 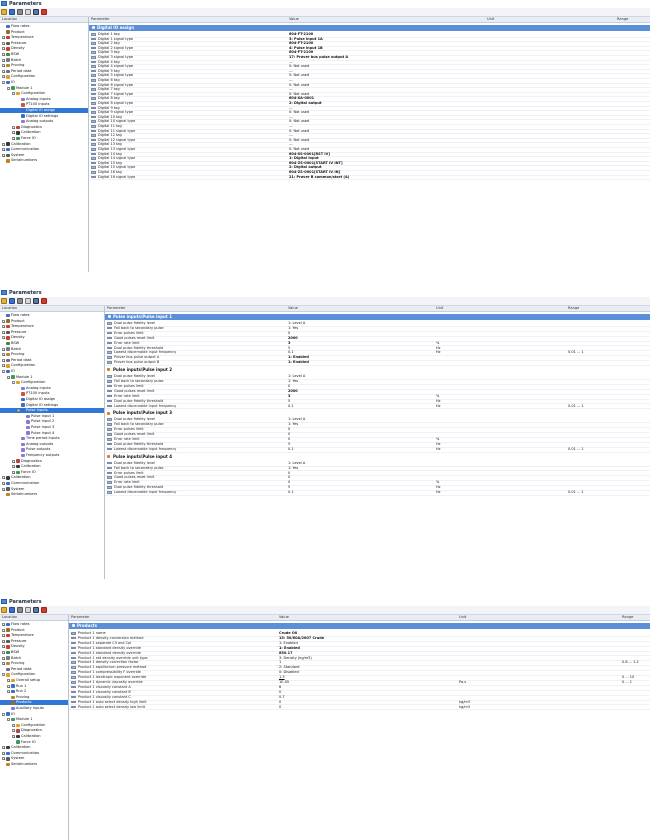 I want to click on tree-node: Digital IO settings, so click(x=52, y=405).